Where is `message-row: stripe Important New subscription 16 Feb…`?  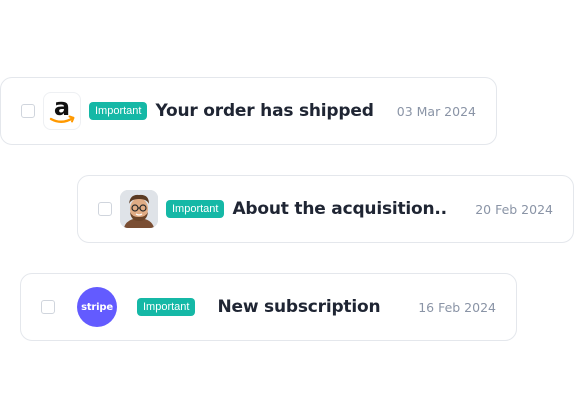
message-row: stripe Important New subscription 16 Feb… is located at coordinates (268, 307).